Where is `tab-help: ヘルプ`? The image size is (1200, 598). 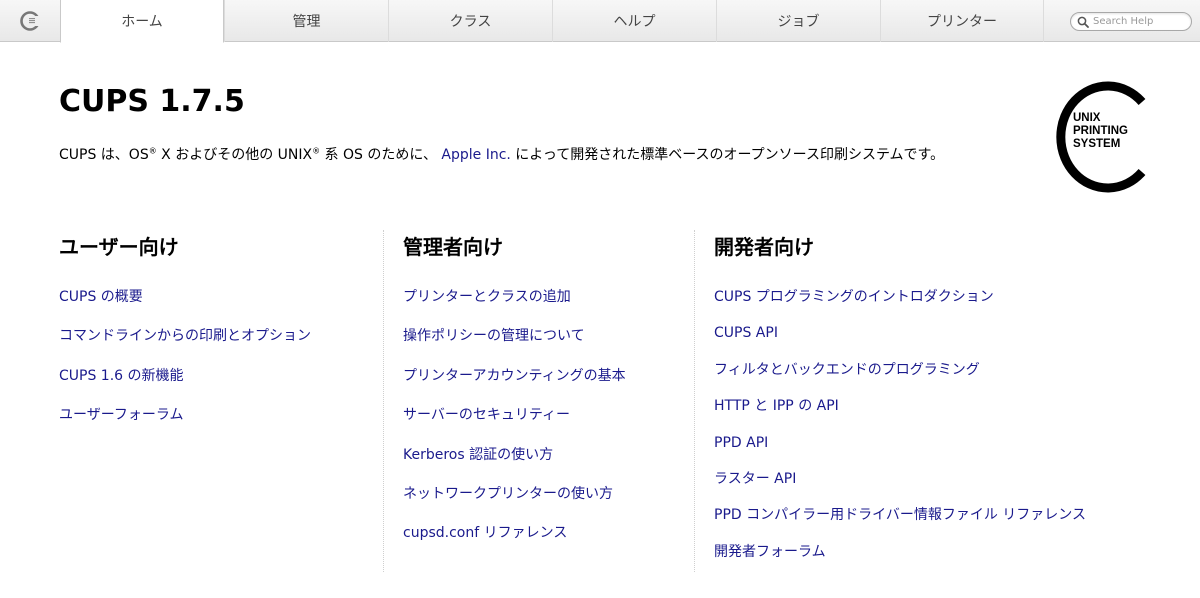
tab-help: ヘルプ is located at coordinates (634, 21).